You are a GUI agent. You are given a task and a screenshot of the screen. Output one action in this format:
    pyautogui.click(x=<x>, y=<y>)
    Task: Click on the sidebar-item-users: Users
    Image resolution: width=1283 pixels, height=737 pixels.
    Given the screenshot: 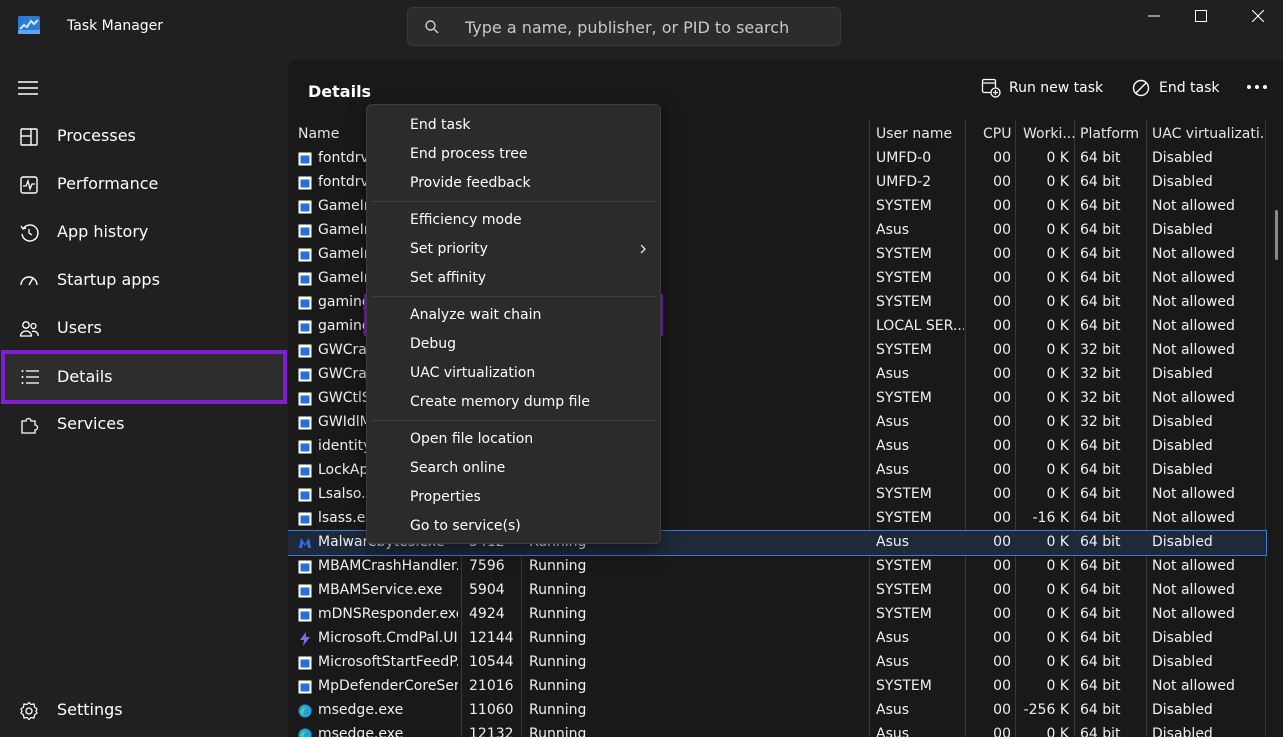 What is the action you would take?
    pyautogui.click(x=144, y=329)
    